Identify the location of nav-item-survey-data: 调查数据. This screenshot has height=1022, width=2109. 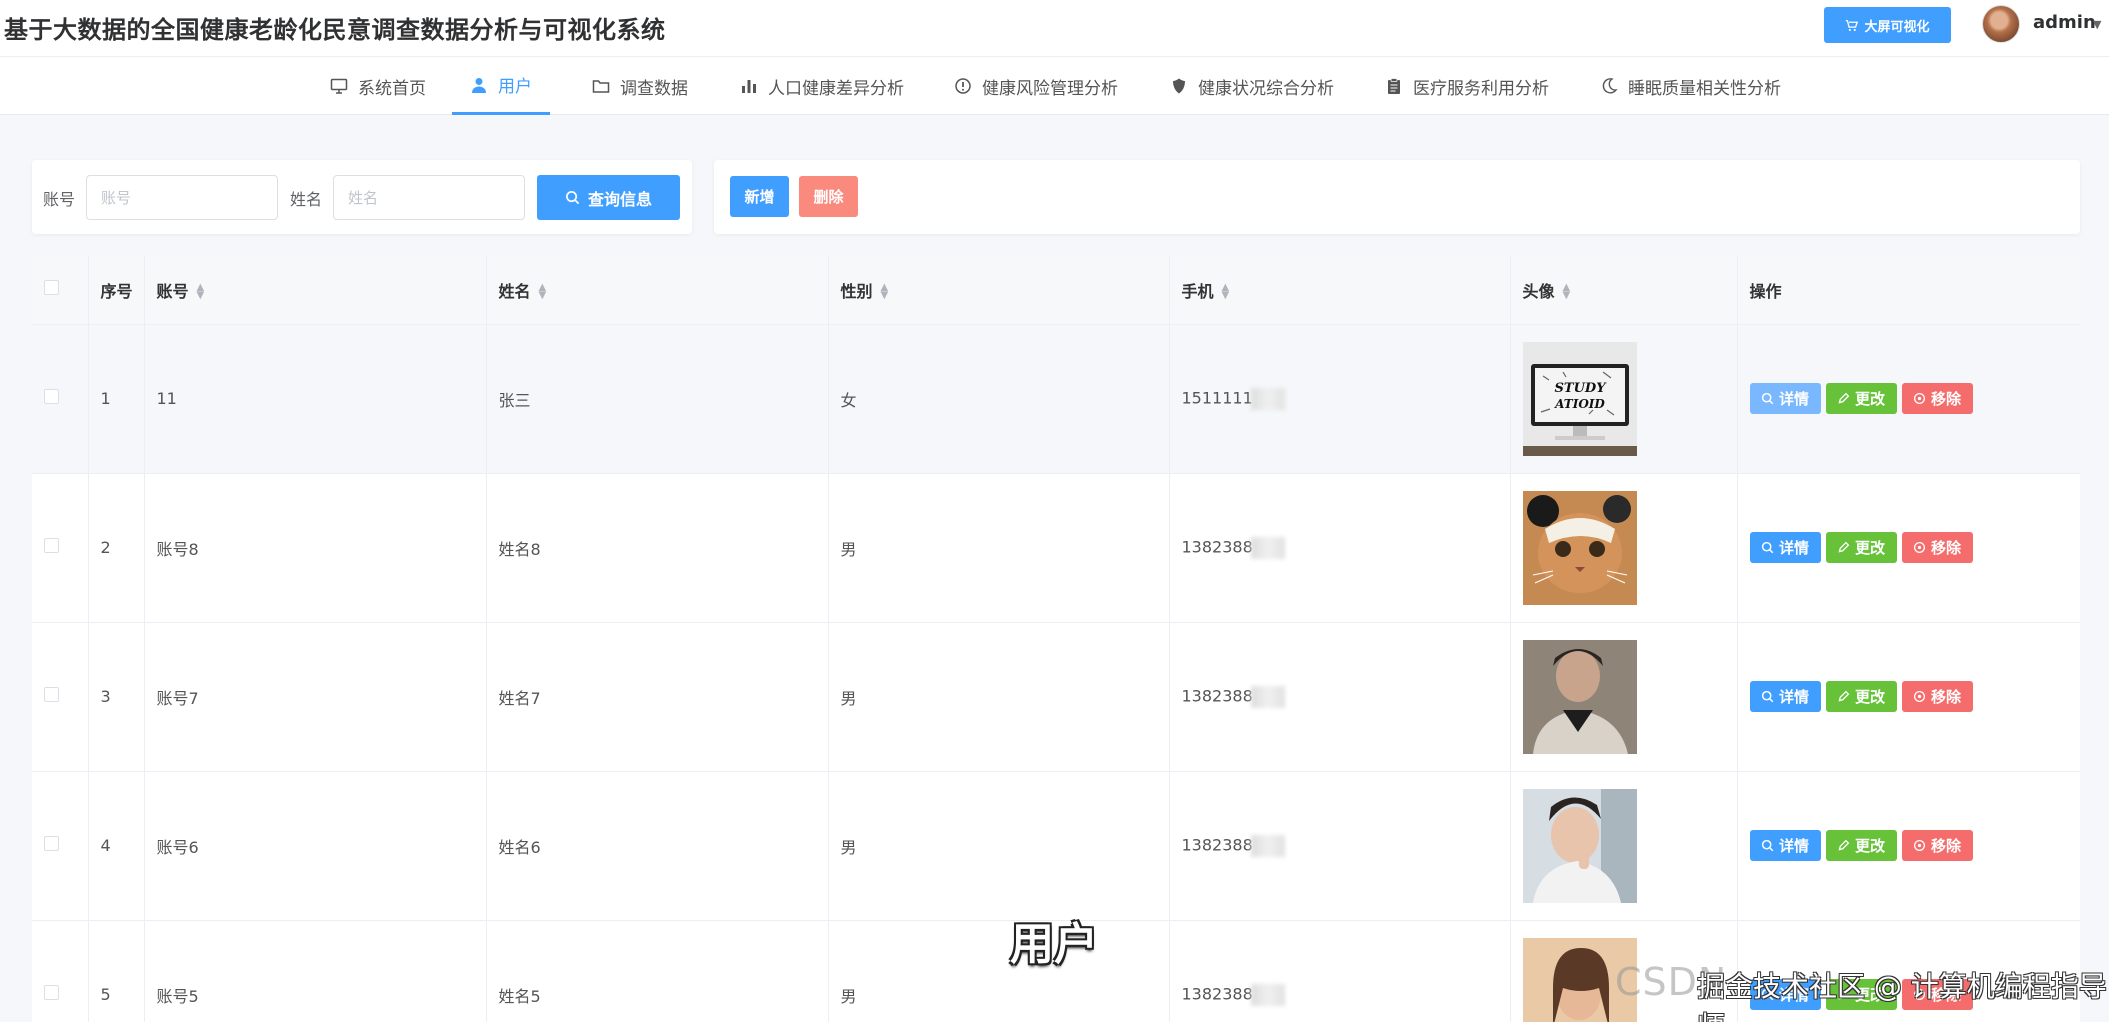
(640, 86).